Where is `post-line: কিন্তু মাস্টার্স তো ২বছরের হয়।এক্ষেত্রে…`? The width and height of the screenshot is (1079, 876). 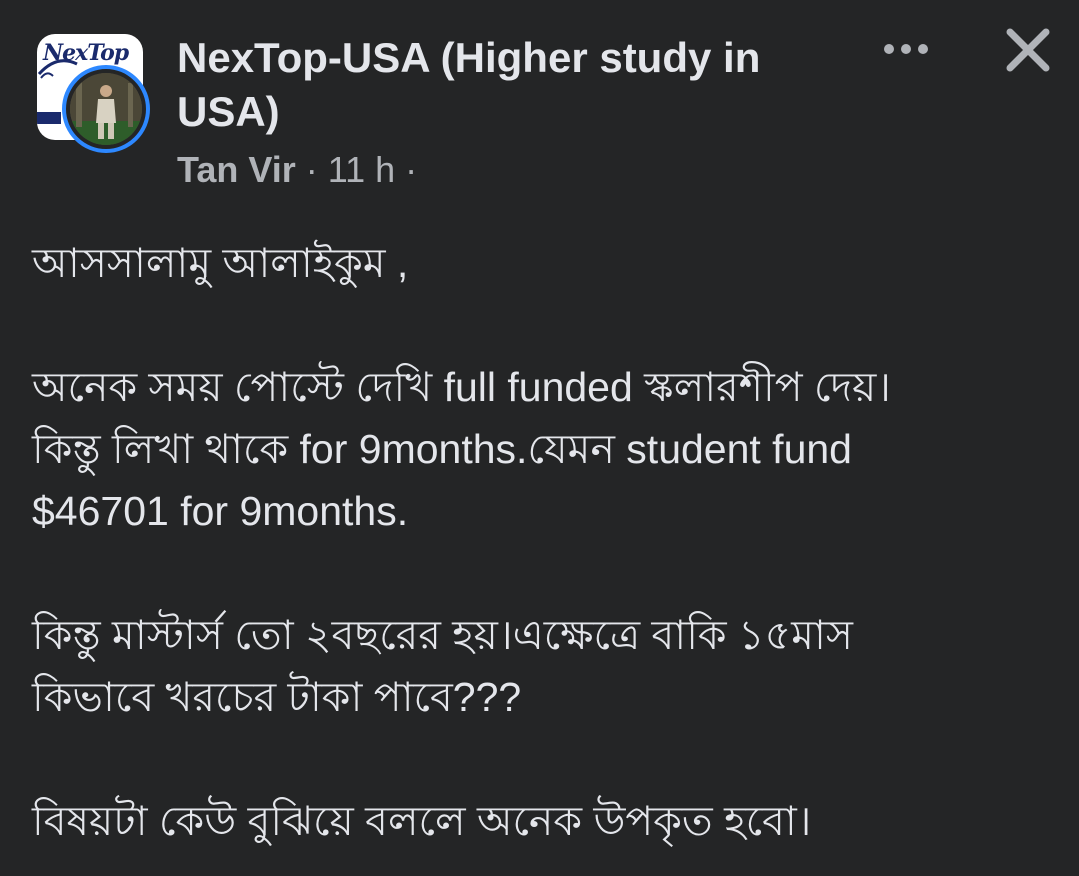 post-line: কিন্তু মাস্টার্স তো ২বছরের হয়।এক্ষেত্রে… is located at coordinates (442, 635).